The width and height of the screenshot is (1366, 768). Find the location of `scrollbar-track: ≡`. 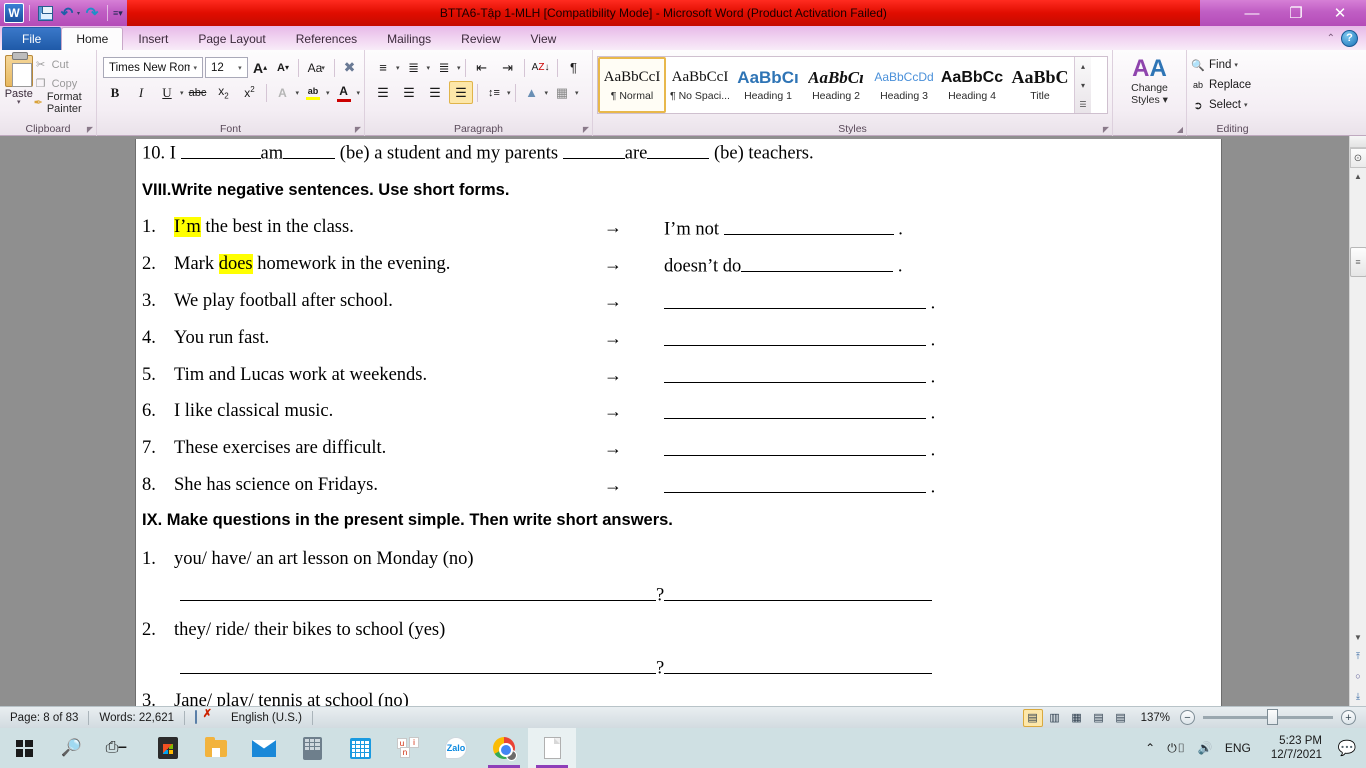

scrollbar-track: ≡ is located at coordinates (1357, 407).